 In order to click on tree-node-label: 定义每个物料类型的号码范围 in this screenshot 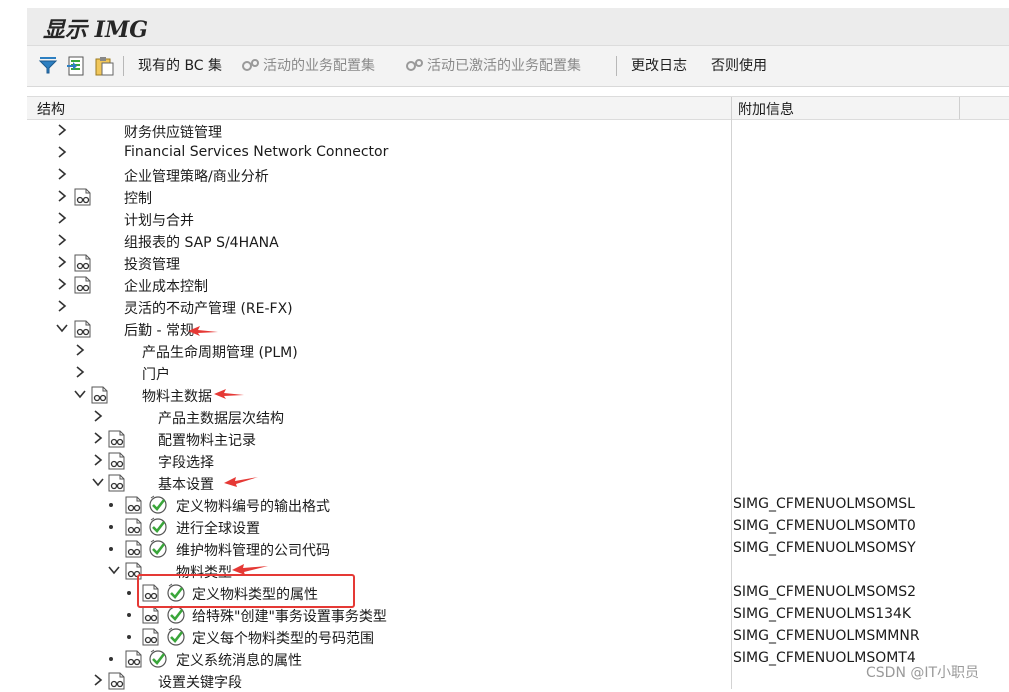, I will do `click(283, 638)`.